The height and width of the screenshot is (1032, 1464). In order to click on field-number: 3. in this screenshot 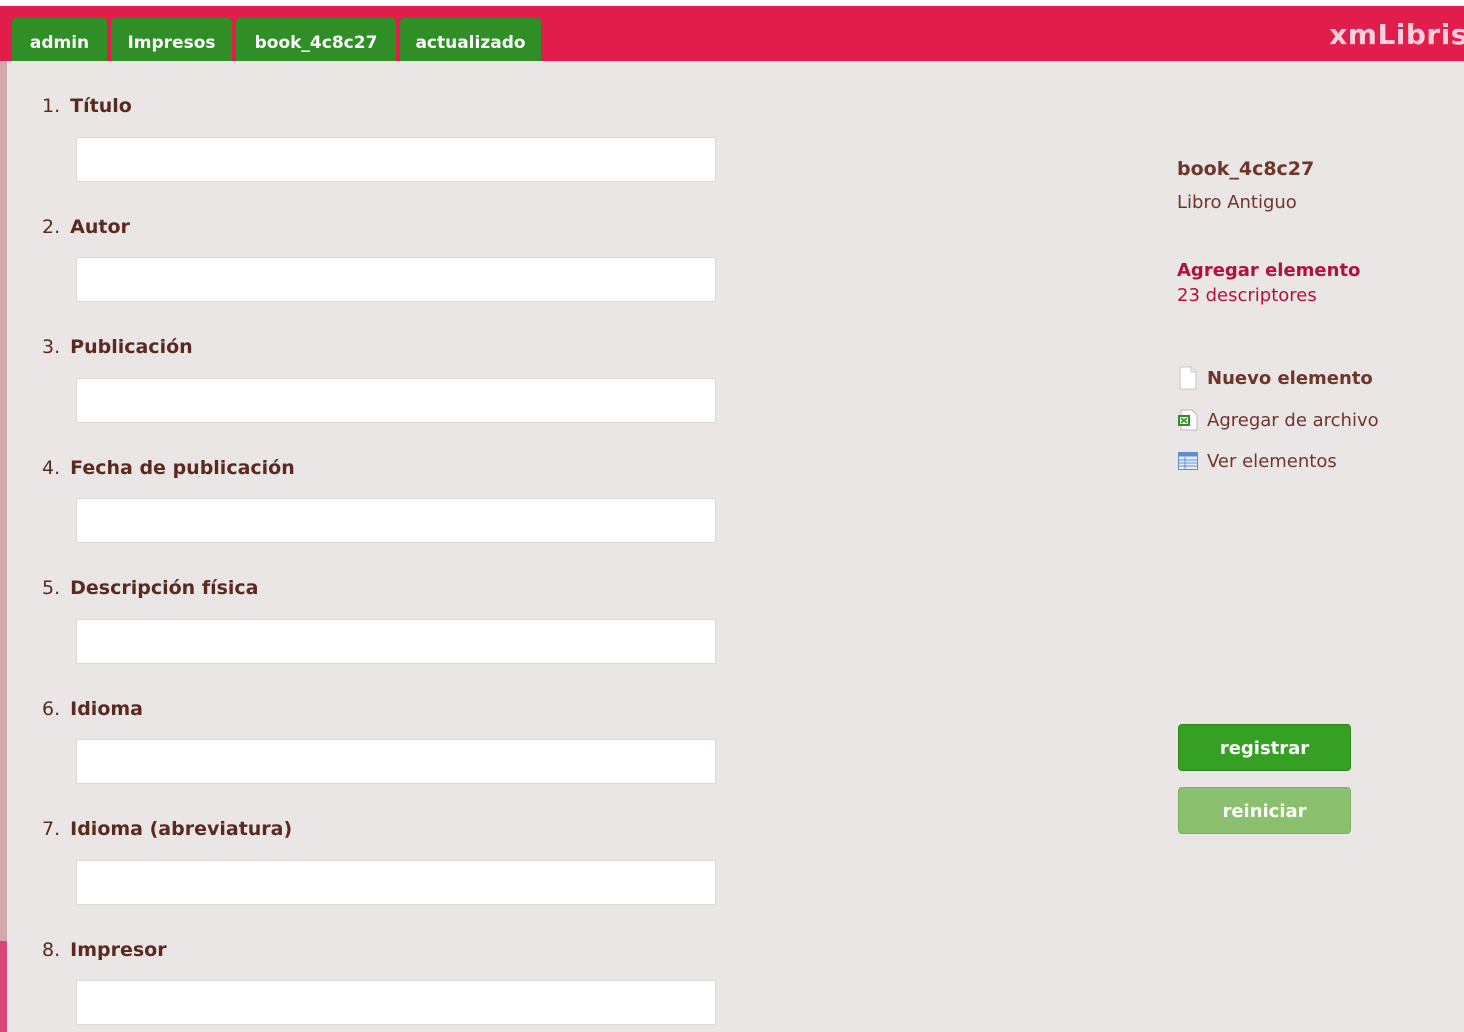, I will do `click(51, 347)`.